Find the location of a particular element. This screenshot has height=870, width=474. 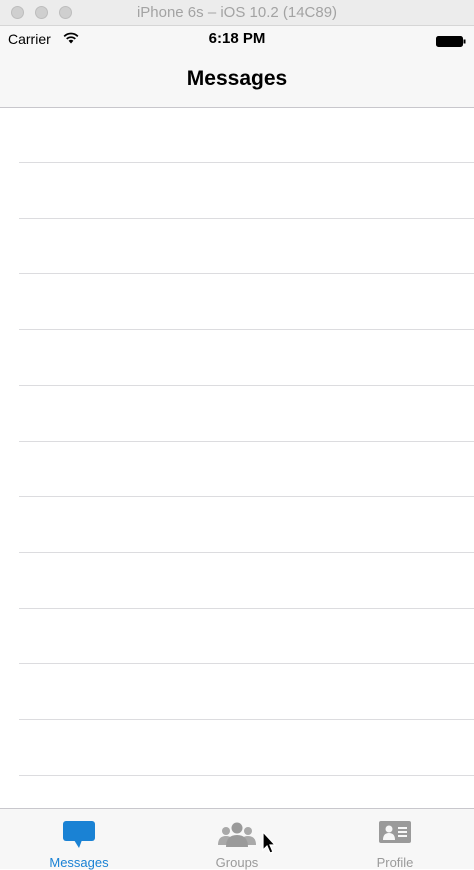

window-title: iPhone 6s – iOS 10.2 (14C89) is located at coordinates (237, 12).